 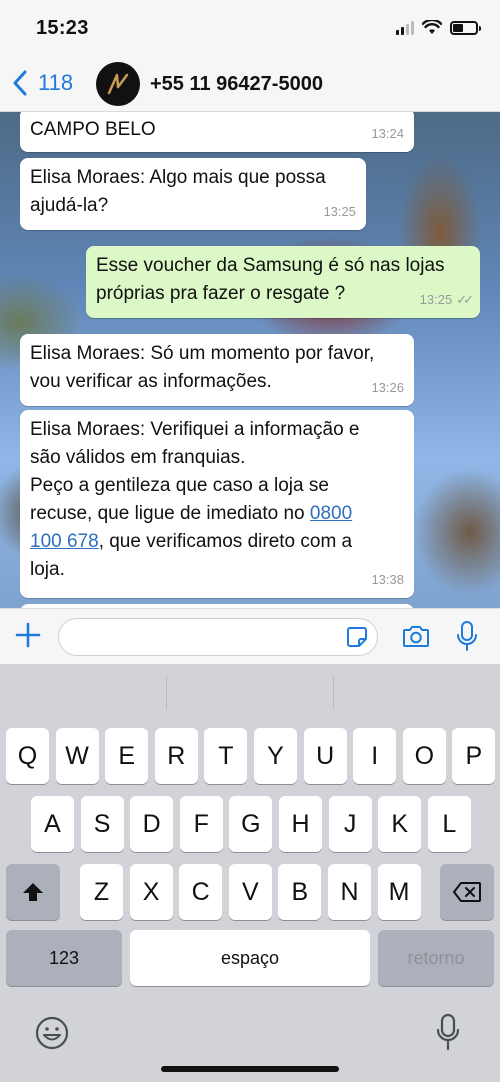 What do you see at coordinates (275, 756) in the screenshot?
I see `key-y: Y` at bounding box center [275, 756].